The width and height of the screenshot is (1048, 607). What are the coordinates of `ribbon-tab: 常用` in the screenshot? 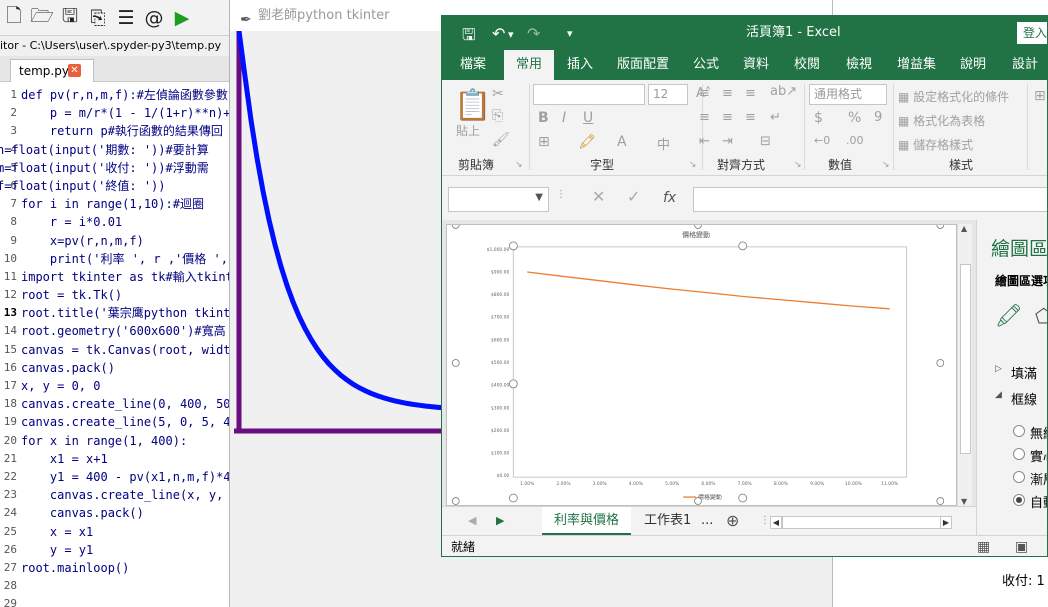 It's located at (529, 65).